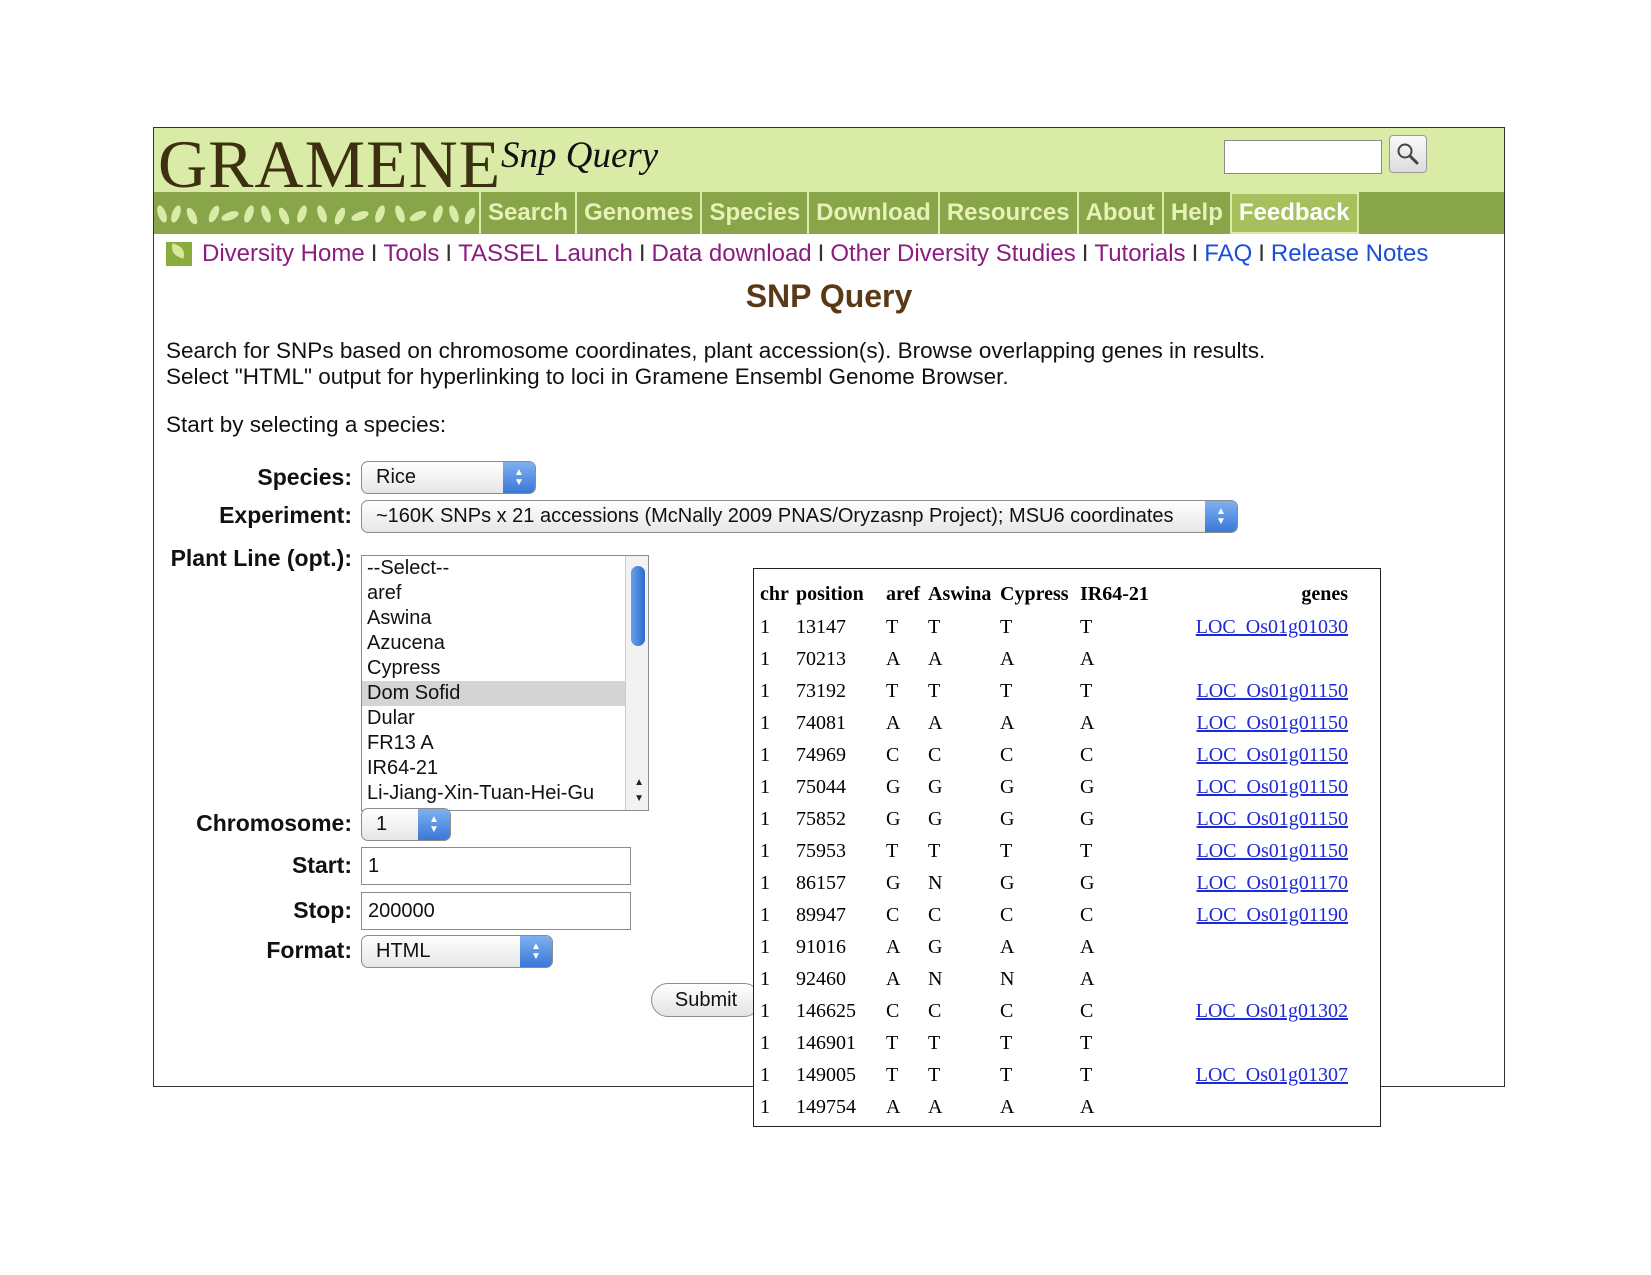 The height and width of the screenshot is (1275, 1651). What do you see at coordinates (1253, 979) in the screenshot?
I see `table-cell` at bounding box center [1253, 979].